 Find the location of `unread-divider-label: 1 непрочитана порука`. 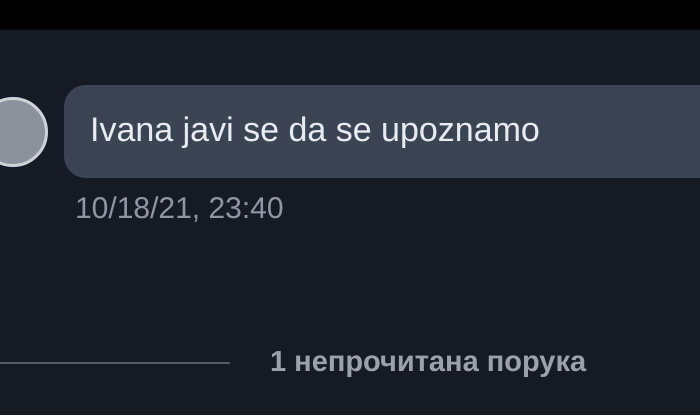

unread-divider-label: 1 непрочитана порука is located at coordinates (428, 362).